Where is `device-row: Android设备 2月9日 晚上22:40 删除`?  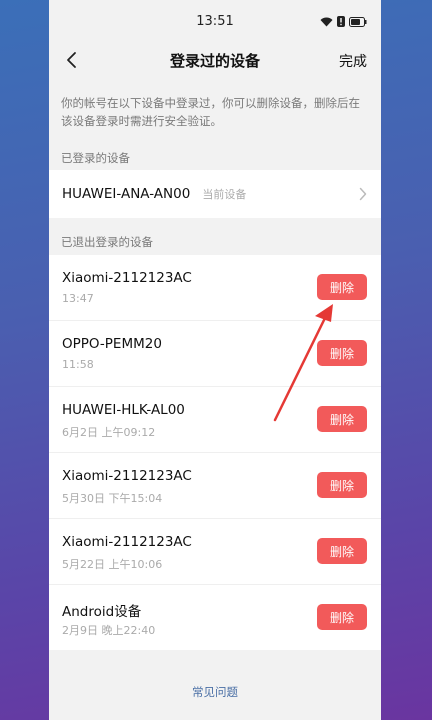
device-row: Android设备 2月9日 晚上22:40 删除 is located at coordinates (215, 617).